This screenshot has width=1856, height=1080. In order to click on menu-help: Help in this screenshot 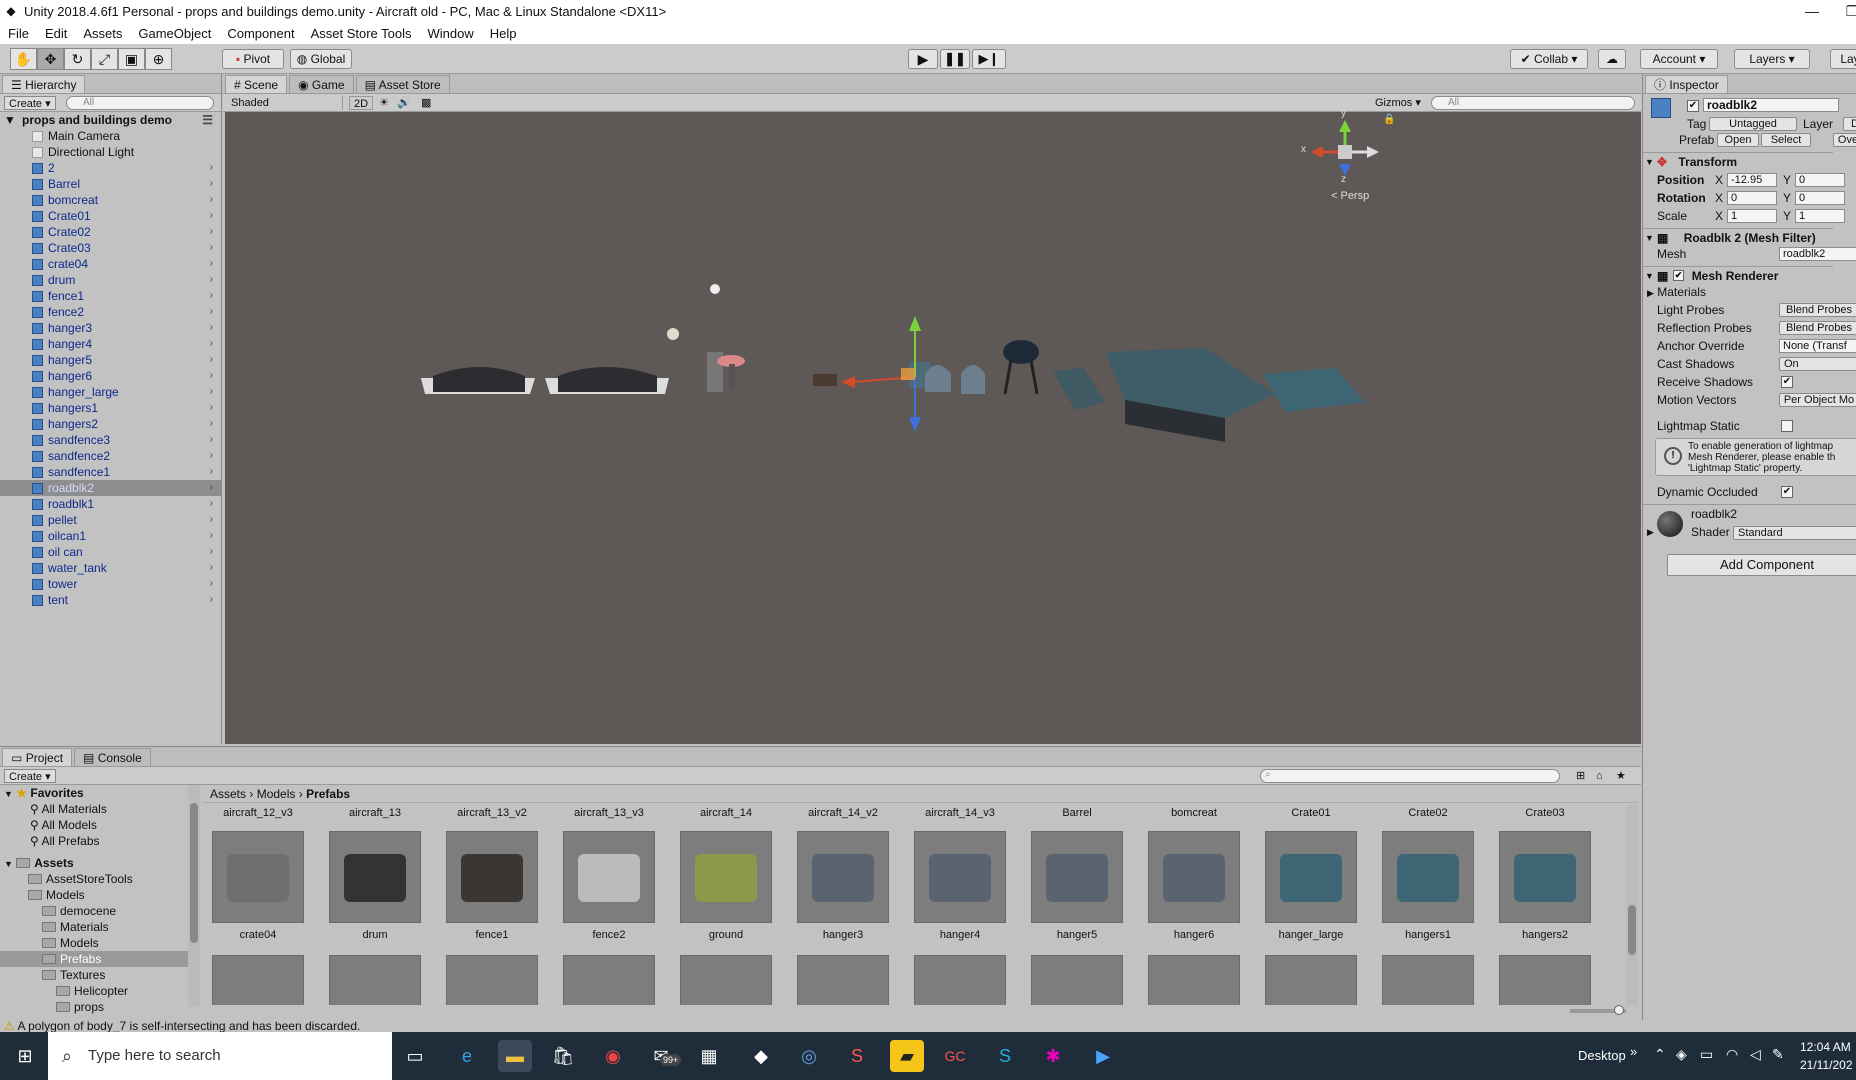, I will do `click(503, 33)`.